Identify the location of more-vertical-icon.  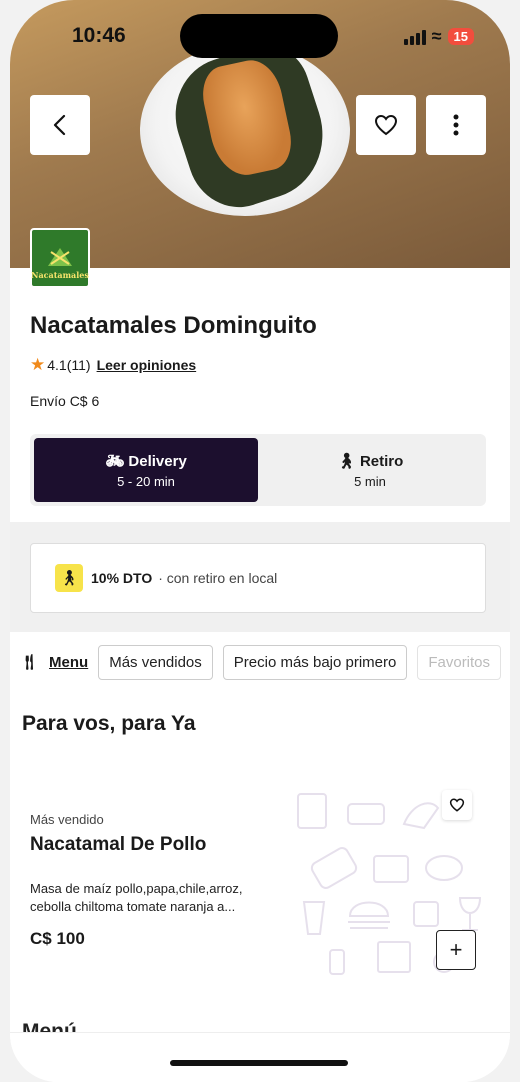
(456, 125).